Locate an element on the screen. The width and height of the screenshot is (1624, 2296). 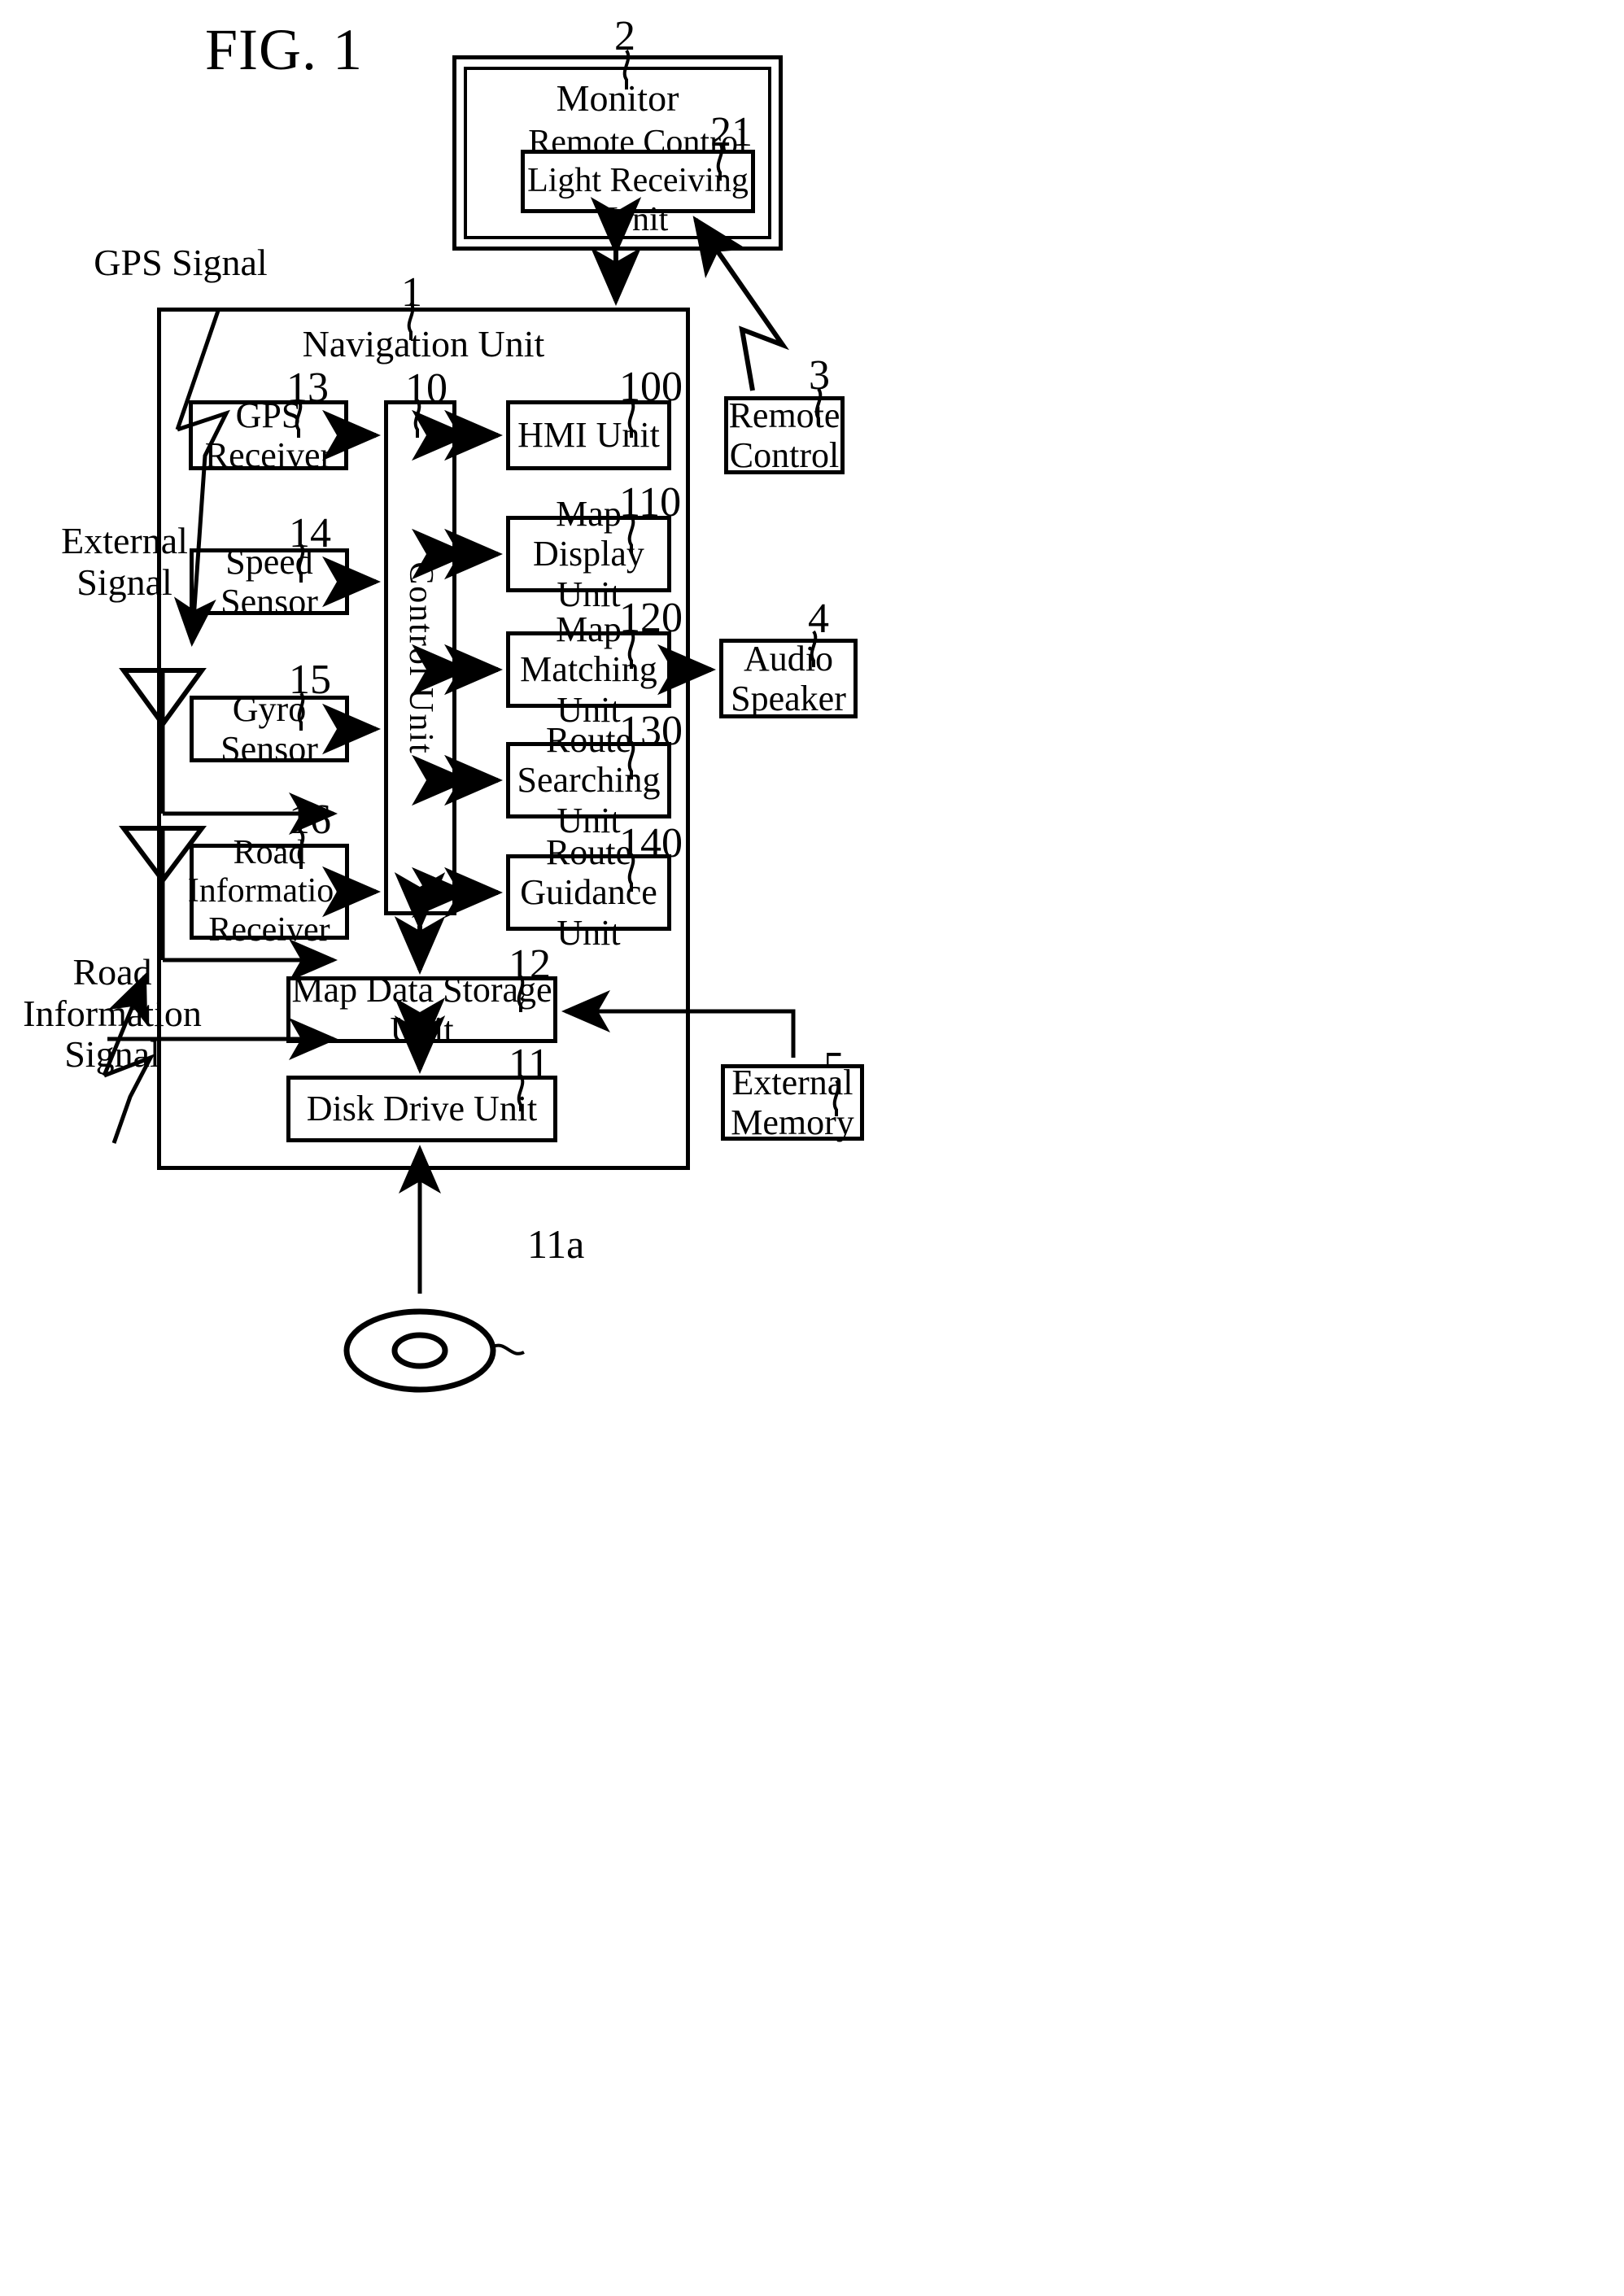
route-searching-unit-box: Route Searching Unit is located at coordinates (588, 780).